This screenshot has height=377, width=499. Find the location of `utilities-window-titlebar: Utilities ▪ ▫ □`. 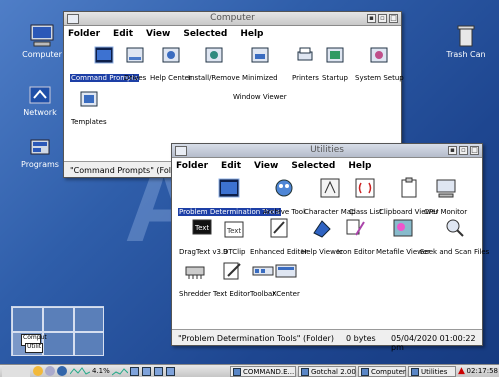

utilities-window-titlebar: Utilities ▪ ▫ □ is located at coordinates (327, 151).